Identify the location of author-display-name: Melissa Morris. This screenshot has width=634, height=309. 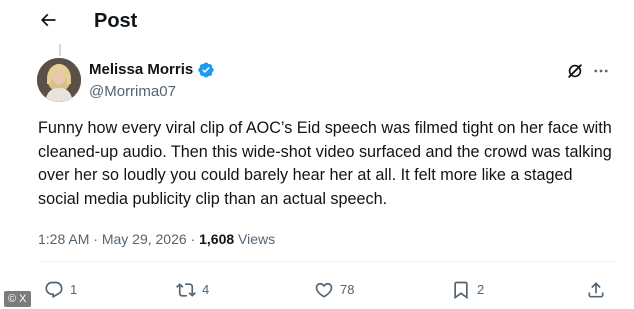
(141, 70).